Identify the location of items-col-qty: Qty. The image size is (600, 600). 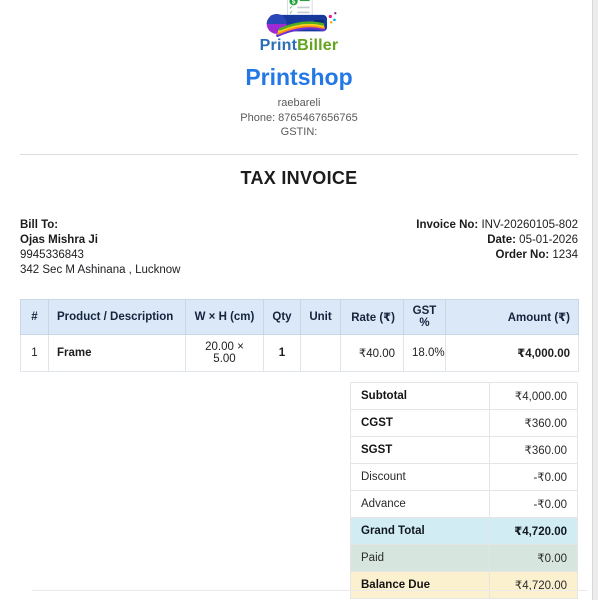
(282, 316).